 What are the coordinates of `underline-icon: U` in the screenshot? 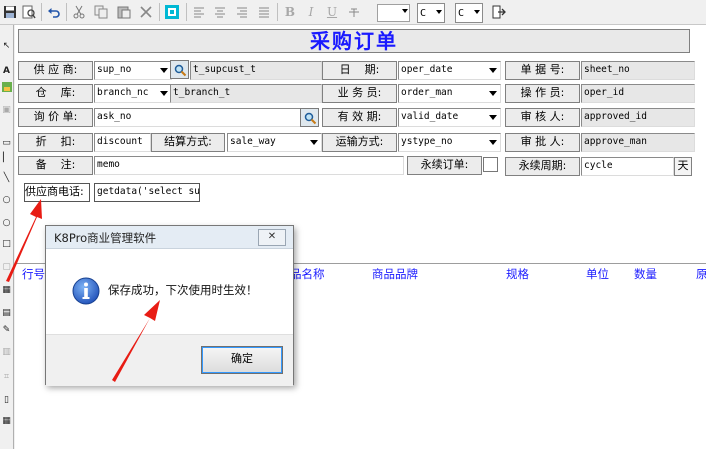 It's located at (332, 12).